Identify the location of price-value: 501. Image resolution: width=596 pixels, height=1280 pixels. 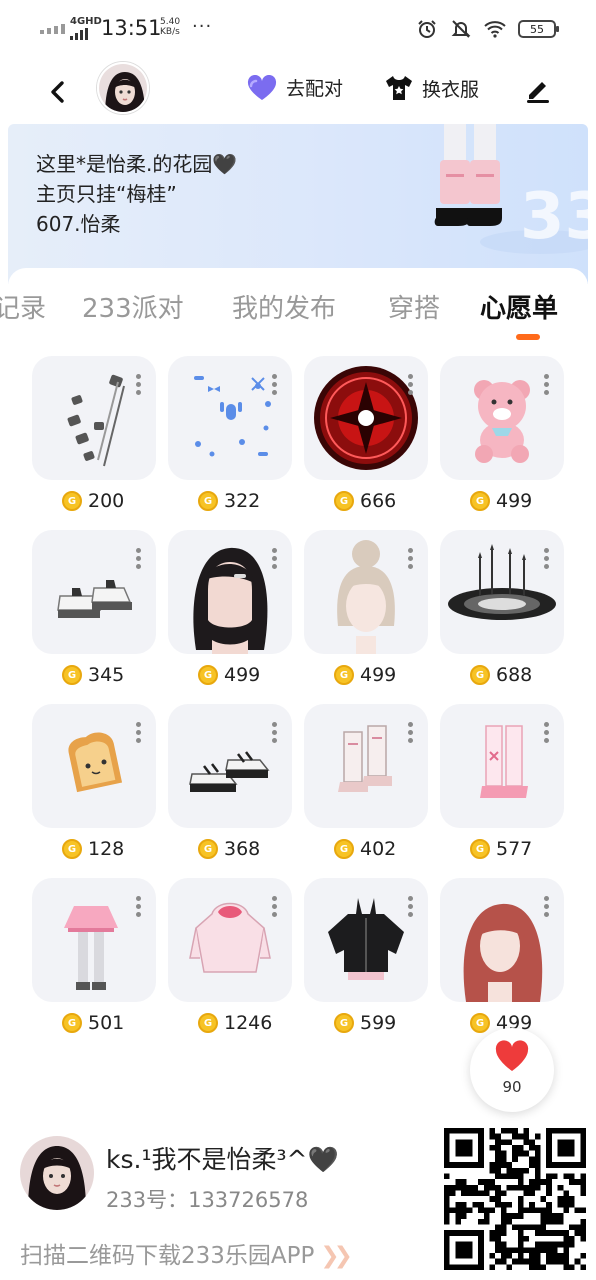
(106, 1023).